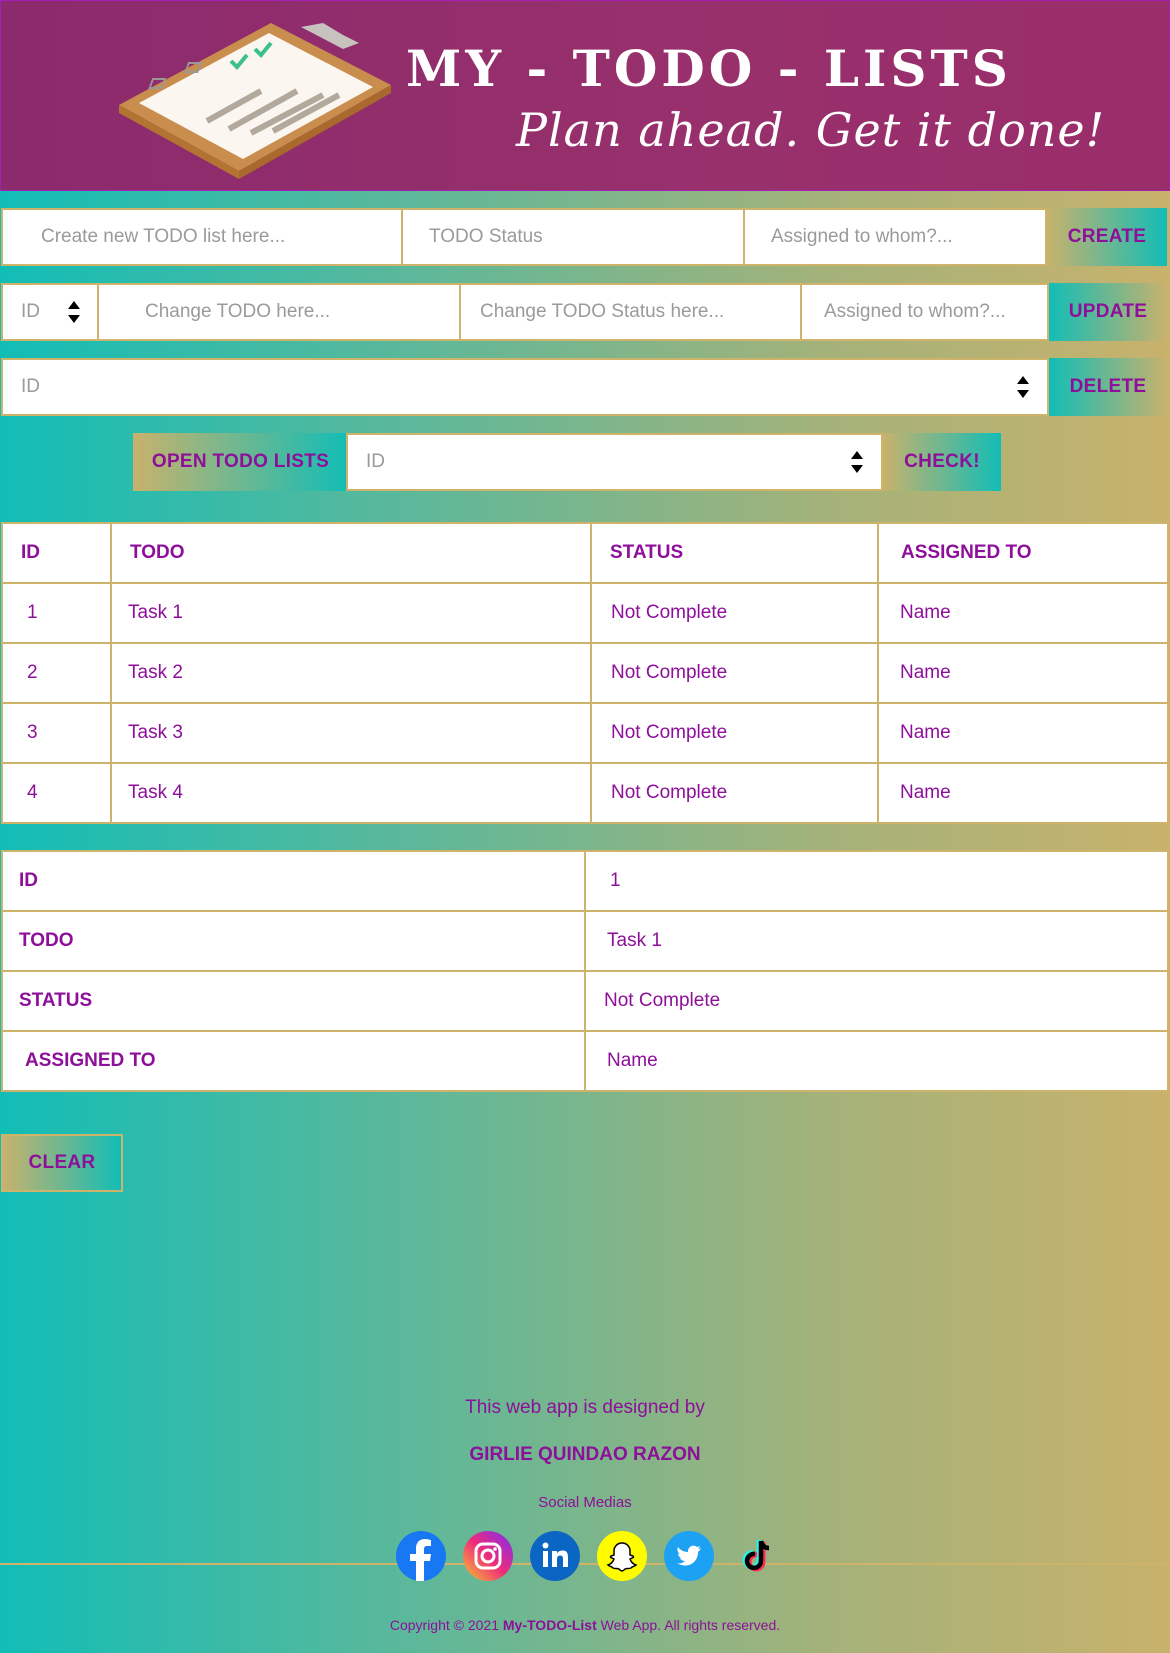 This screenshot has width=1170, height=1653. I want to click on facebook-icon, so click(421, 1556).